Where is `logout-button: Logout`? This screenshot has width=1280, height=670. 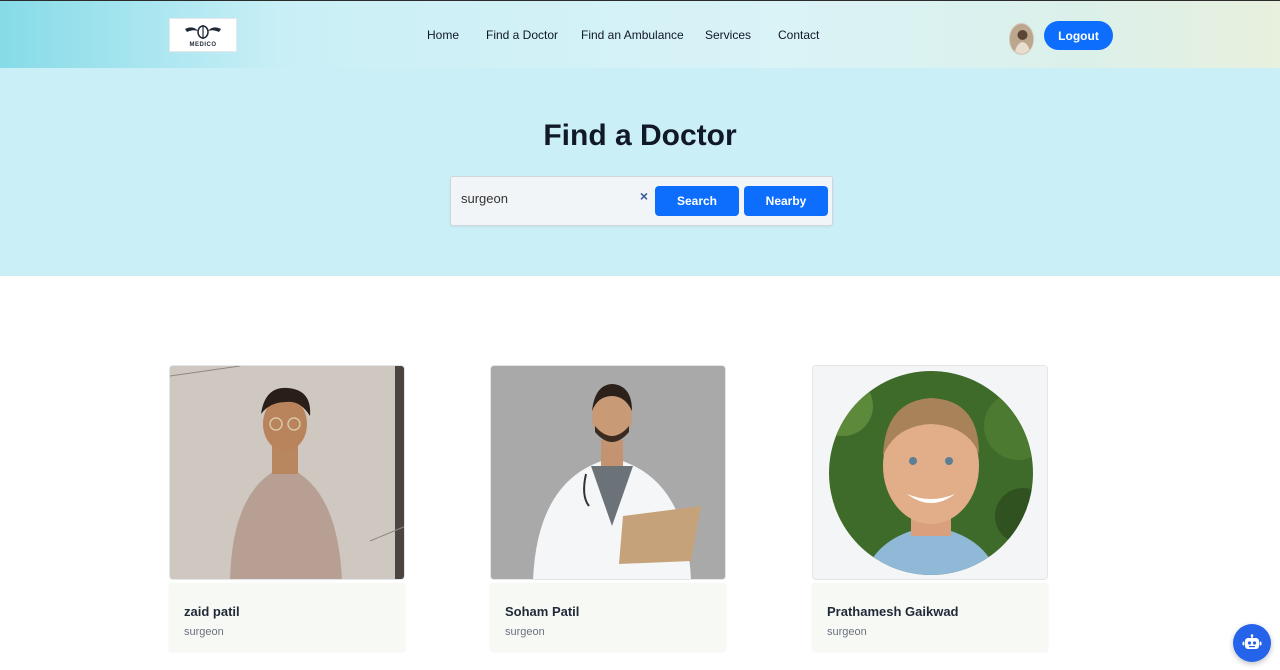
logout-button: Logout is located at coordinates (1078, 35).